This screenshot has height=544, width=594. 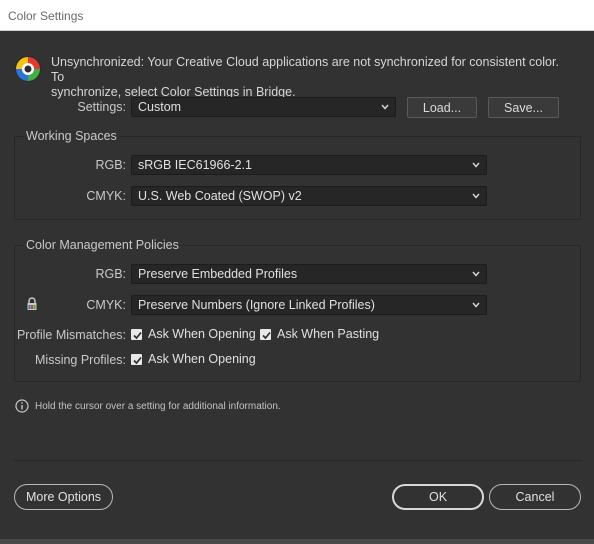 What do you see at coordinates (110, 274) in the screenshot?
I see `policy-rgb-label: RGB:` at bounding box center [110, 274].